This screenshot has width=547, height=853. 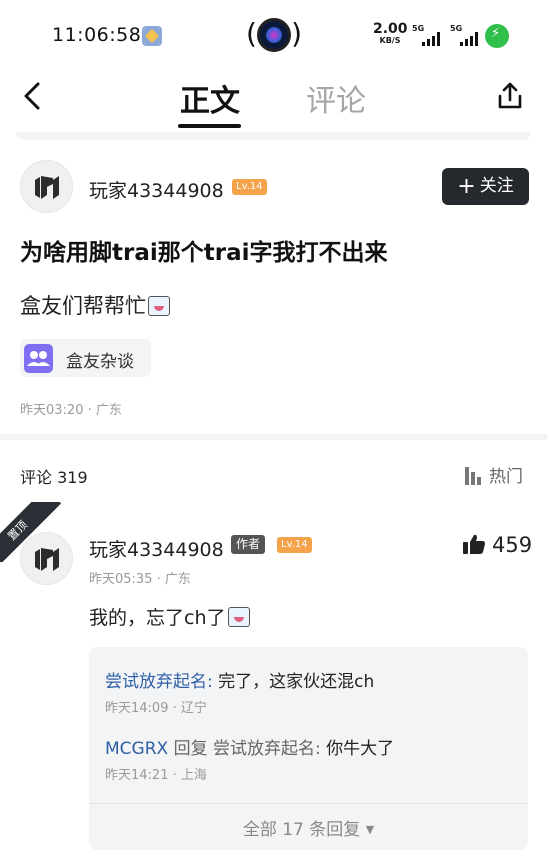 What do you see at coordinates (213, 682) in the screenshot?
I see `reply-colon: :` at bounding box center [213, 682].